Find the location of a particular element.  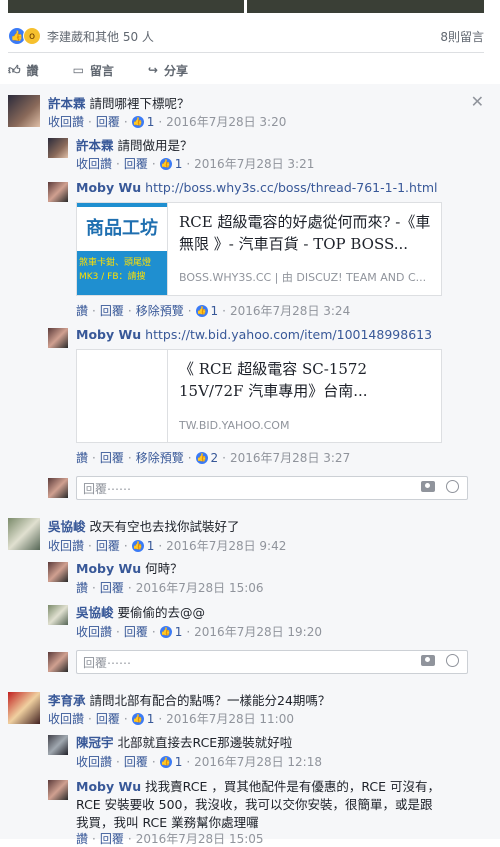

reaction-summary: 👍 o 李建葳和其他 50 人 8則留言 is located at coordinates (246, 36).